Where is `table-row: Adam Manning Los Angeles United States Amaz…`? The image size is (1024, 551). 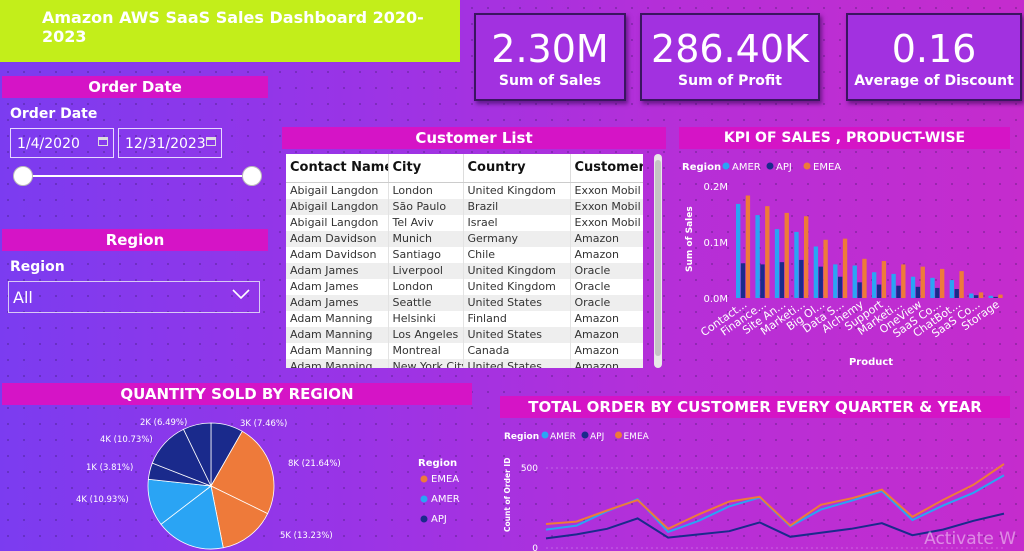 table-row: Adam Manning Los Angeles United States Amaz… is located at coordinates (464, 334).